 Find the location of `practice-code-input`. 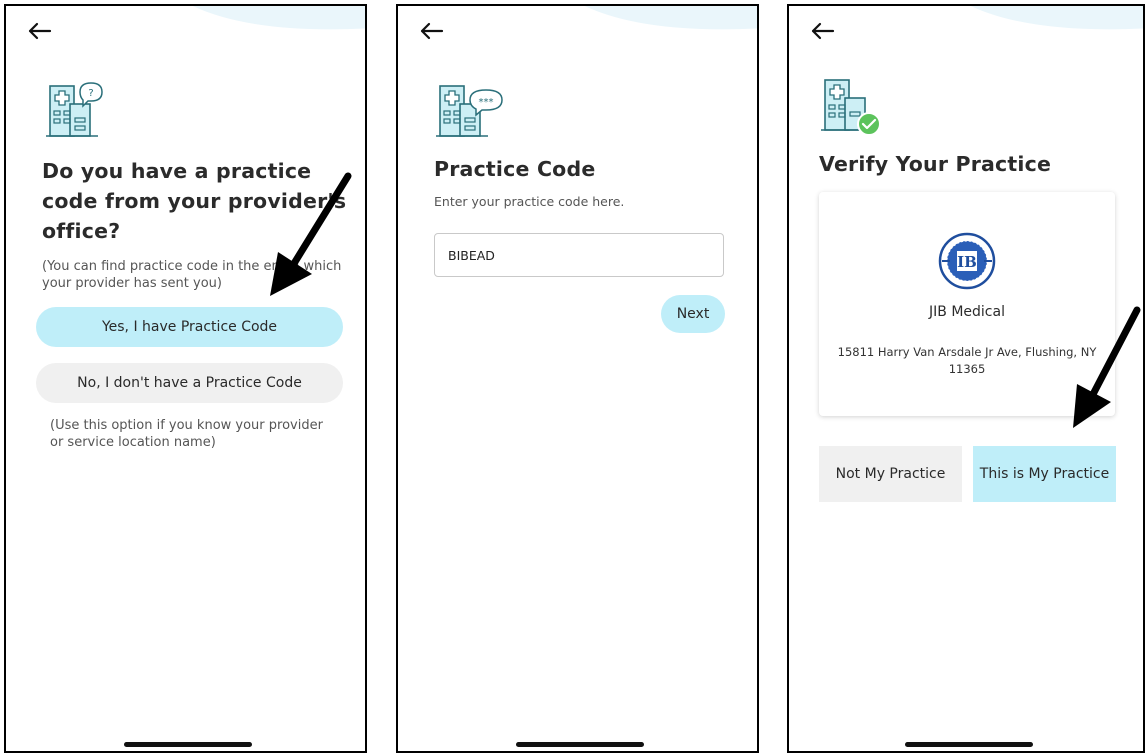

practice-code-input is located at coordinates (579, 255).